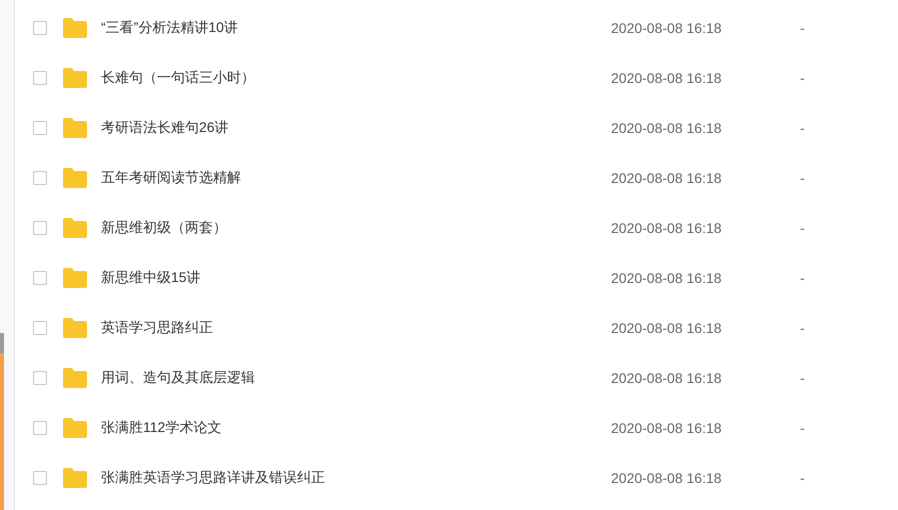 This screenshot has width=898, height=510. What do you see at coordinates (356, 428) in the screenshot?
I see `folder-name: 张满胜112学术论文` at bounding box center [356, 428].